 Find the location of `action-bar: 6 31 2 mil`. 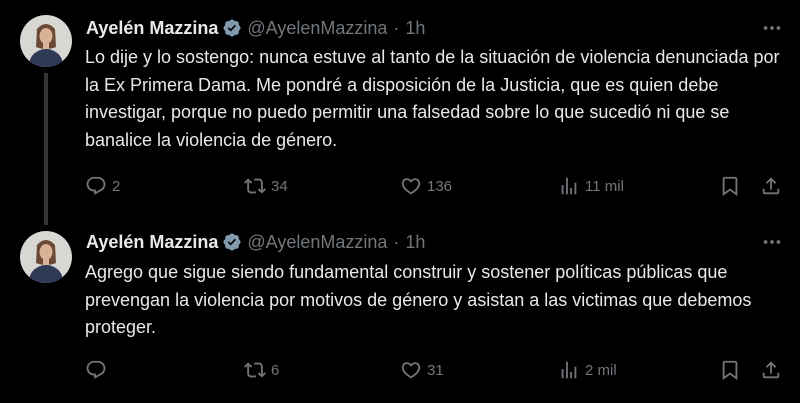

action-bar: 6 31 2 mil is located at coordinates (400, 370).